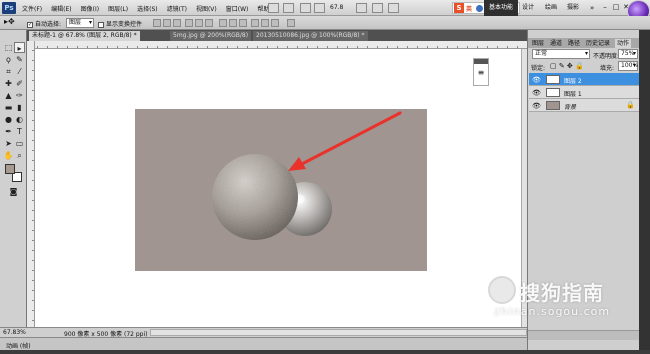  What do you see at coordinates (574, 43) in the screenshot?
I see `tab-paths: 路径` at bounding box center [574, 43].